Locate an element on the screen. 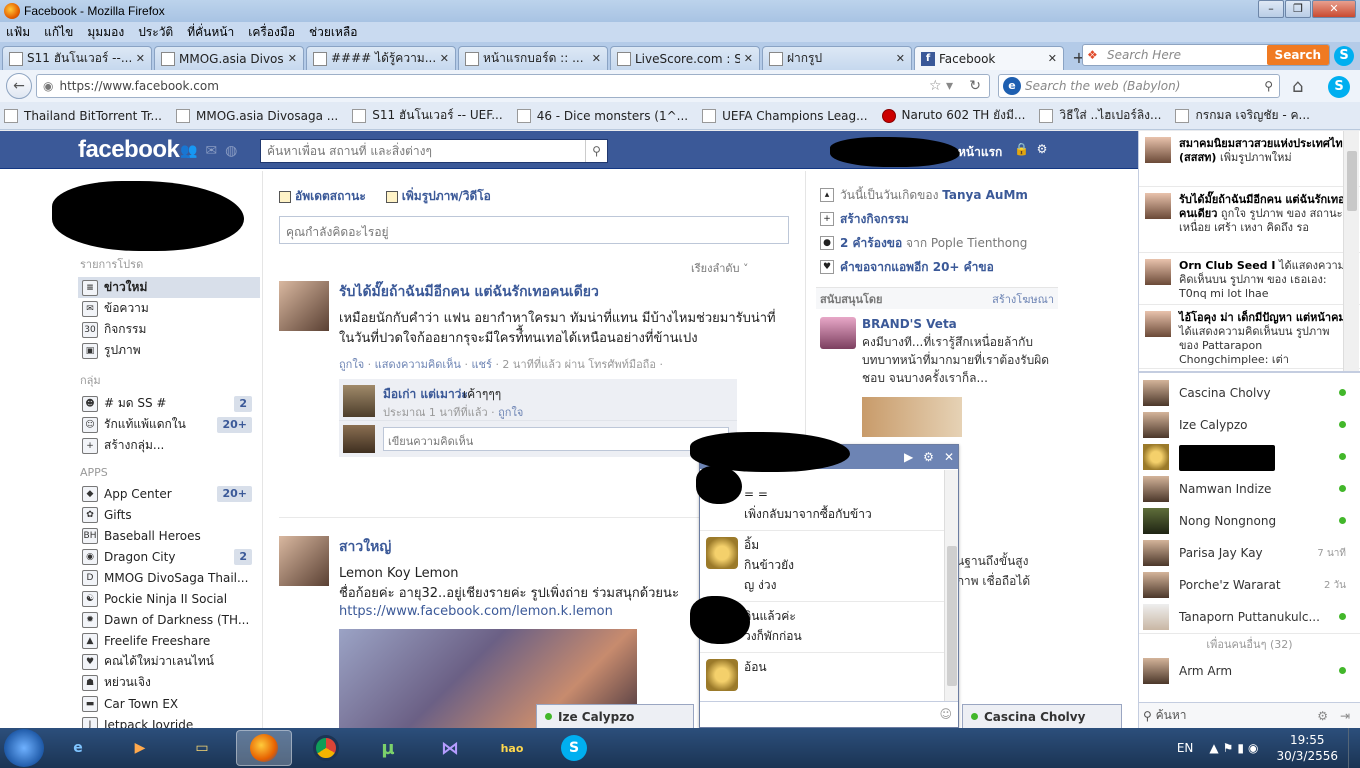  nav-messages: ✉ ข้อความ is located at coordinates (169, 308).